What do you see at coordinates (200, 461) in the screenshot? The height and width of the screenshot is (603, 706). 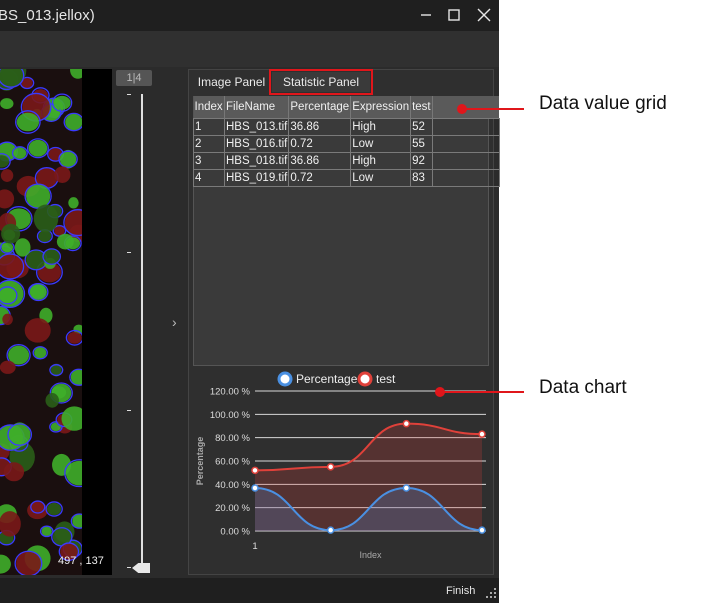 I see `y-axis-label: Percentage` at bounding box center [200, 461].